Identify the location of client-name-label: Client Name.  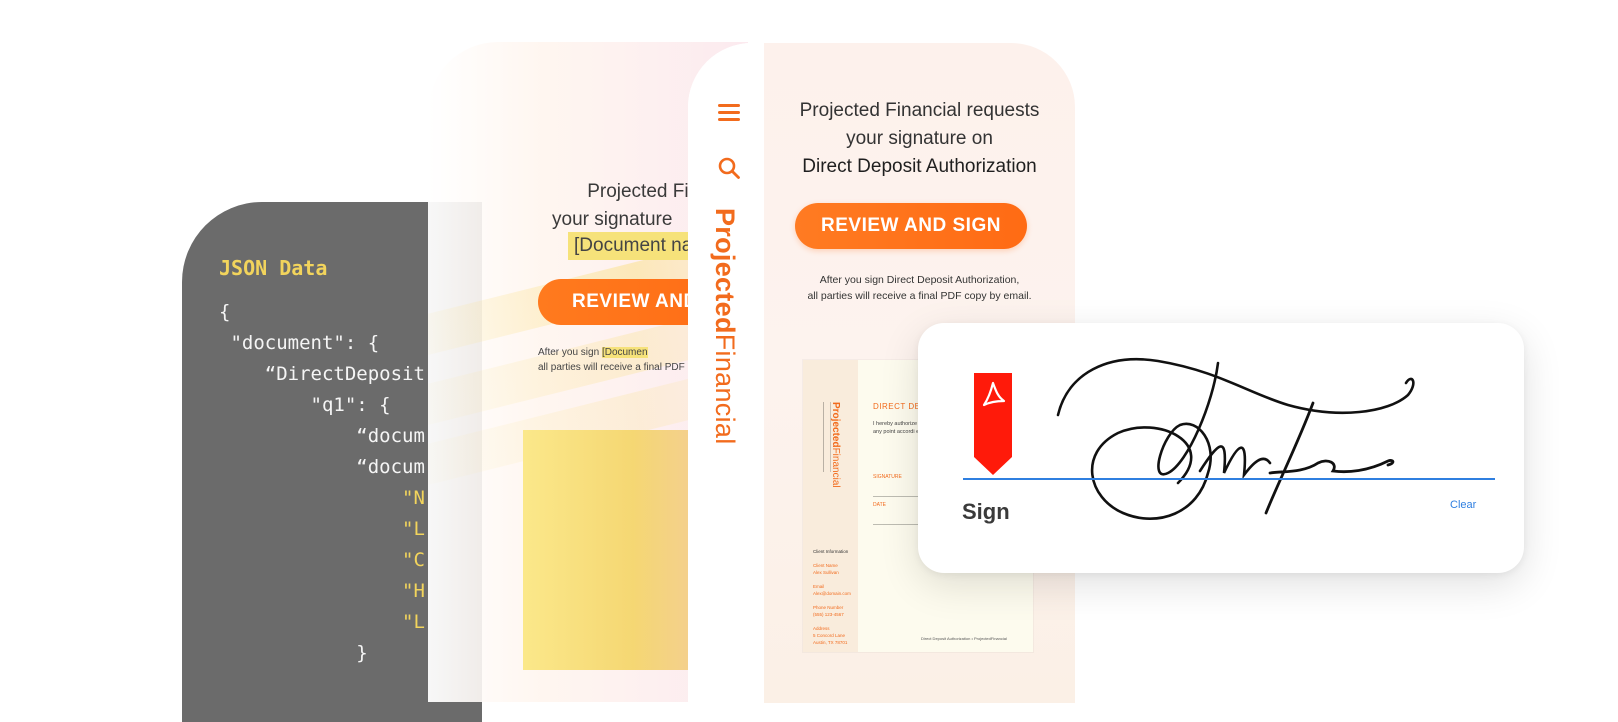
(825, 565).